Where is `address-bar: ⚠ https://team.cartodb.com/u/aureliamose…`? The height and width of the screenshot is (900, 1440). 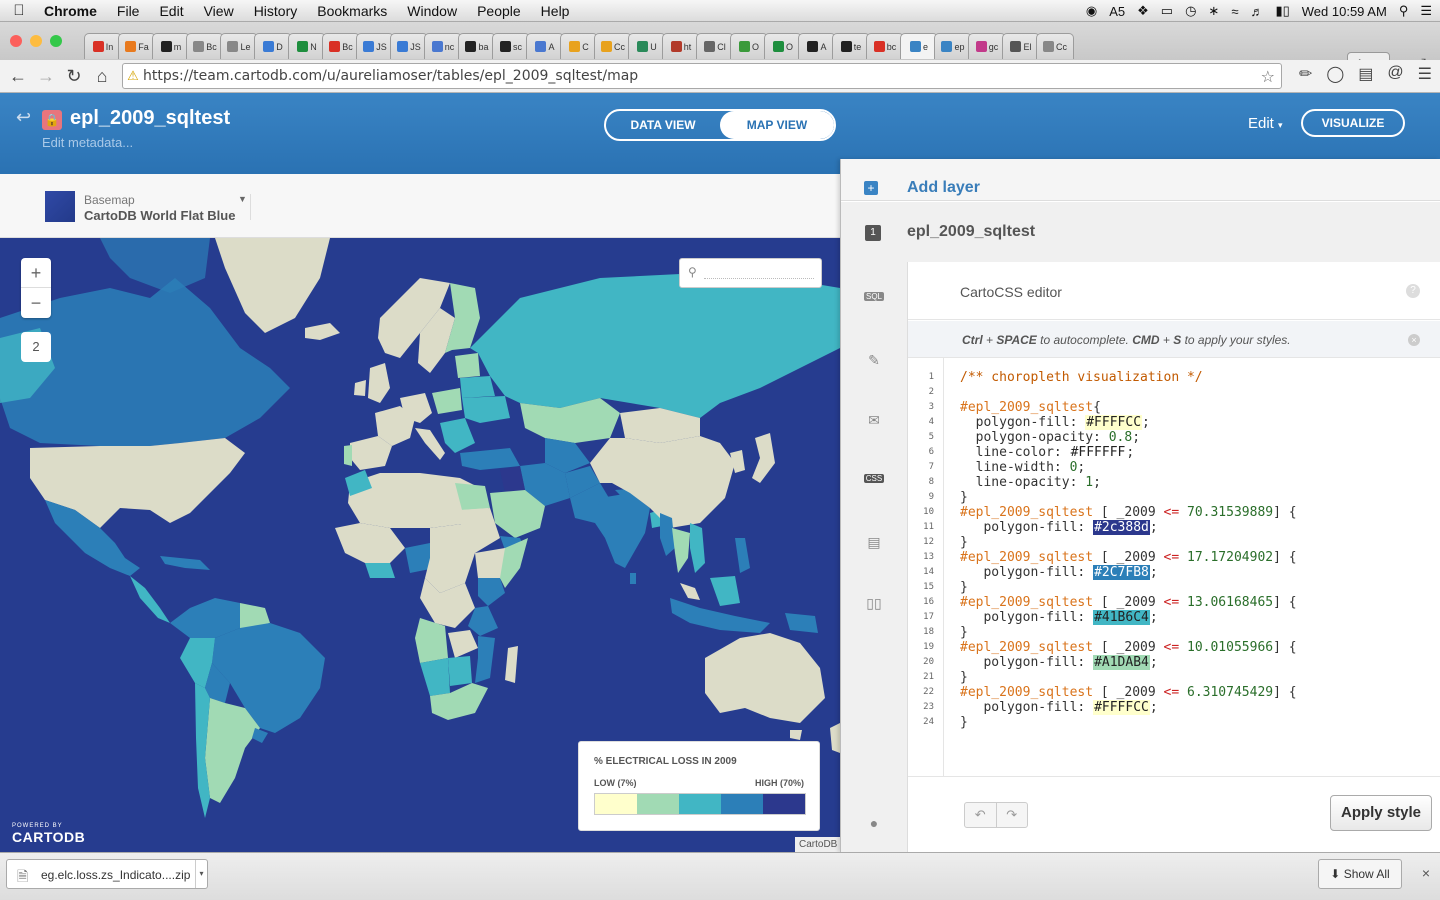 address-bar: ⚠ https://team.cartodb.com/u/aureliamose… is located at coordinates (702, 76).